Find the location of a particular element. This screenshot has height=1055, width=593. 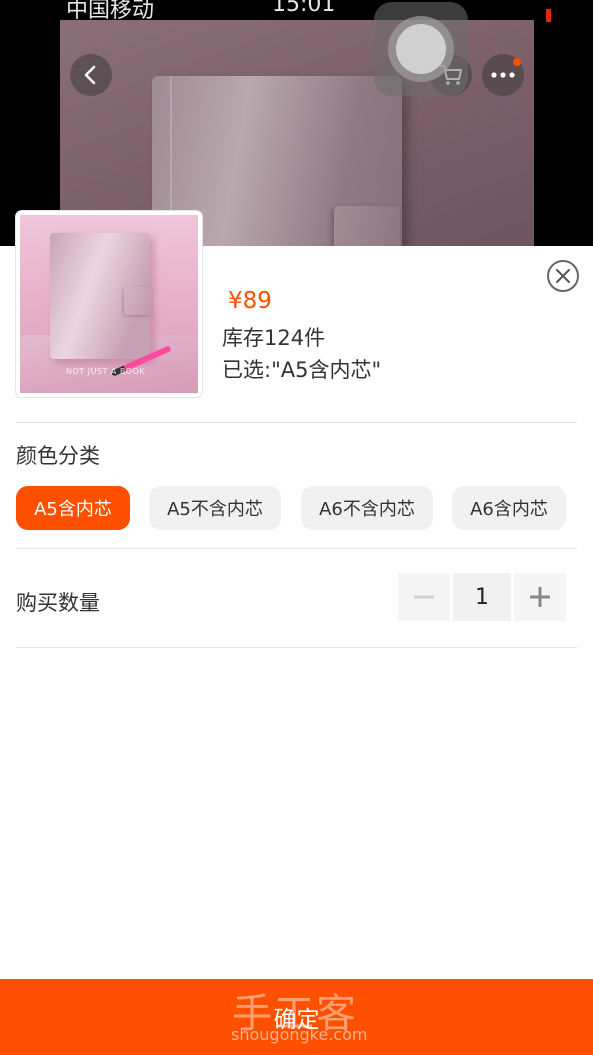

minus-icon is located at coordinates (424, 597).